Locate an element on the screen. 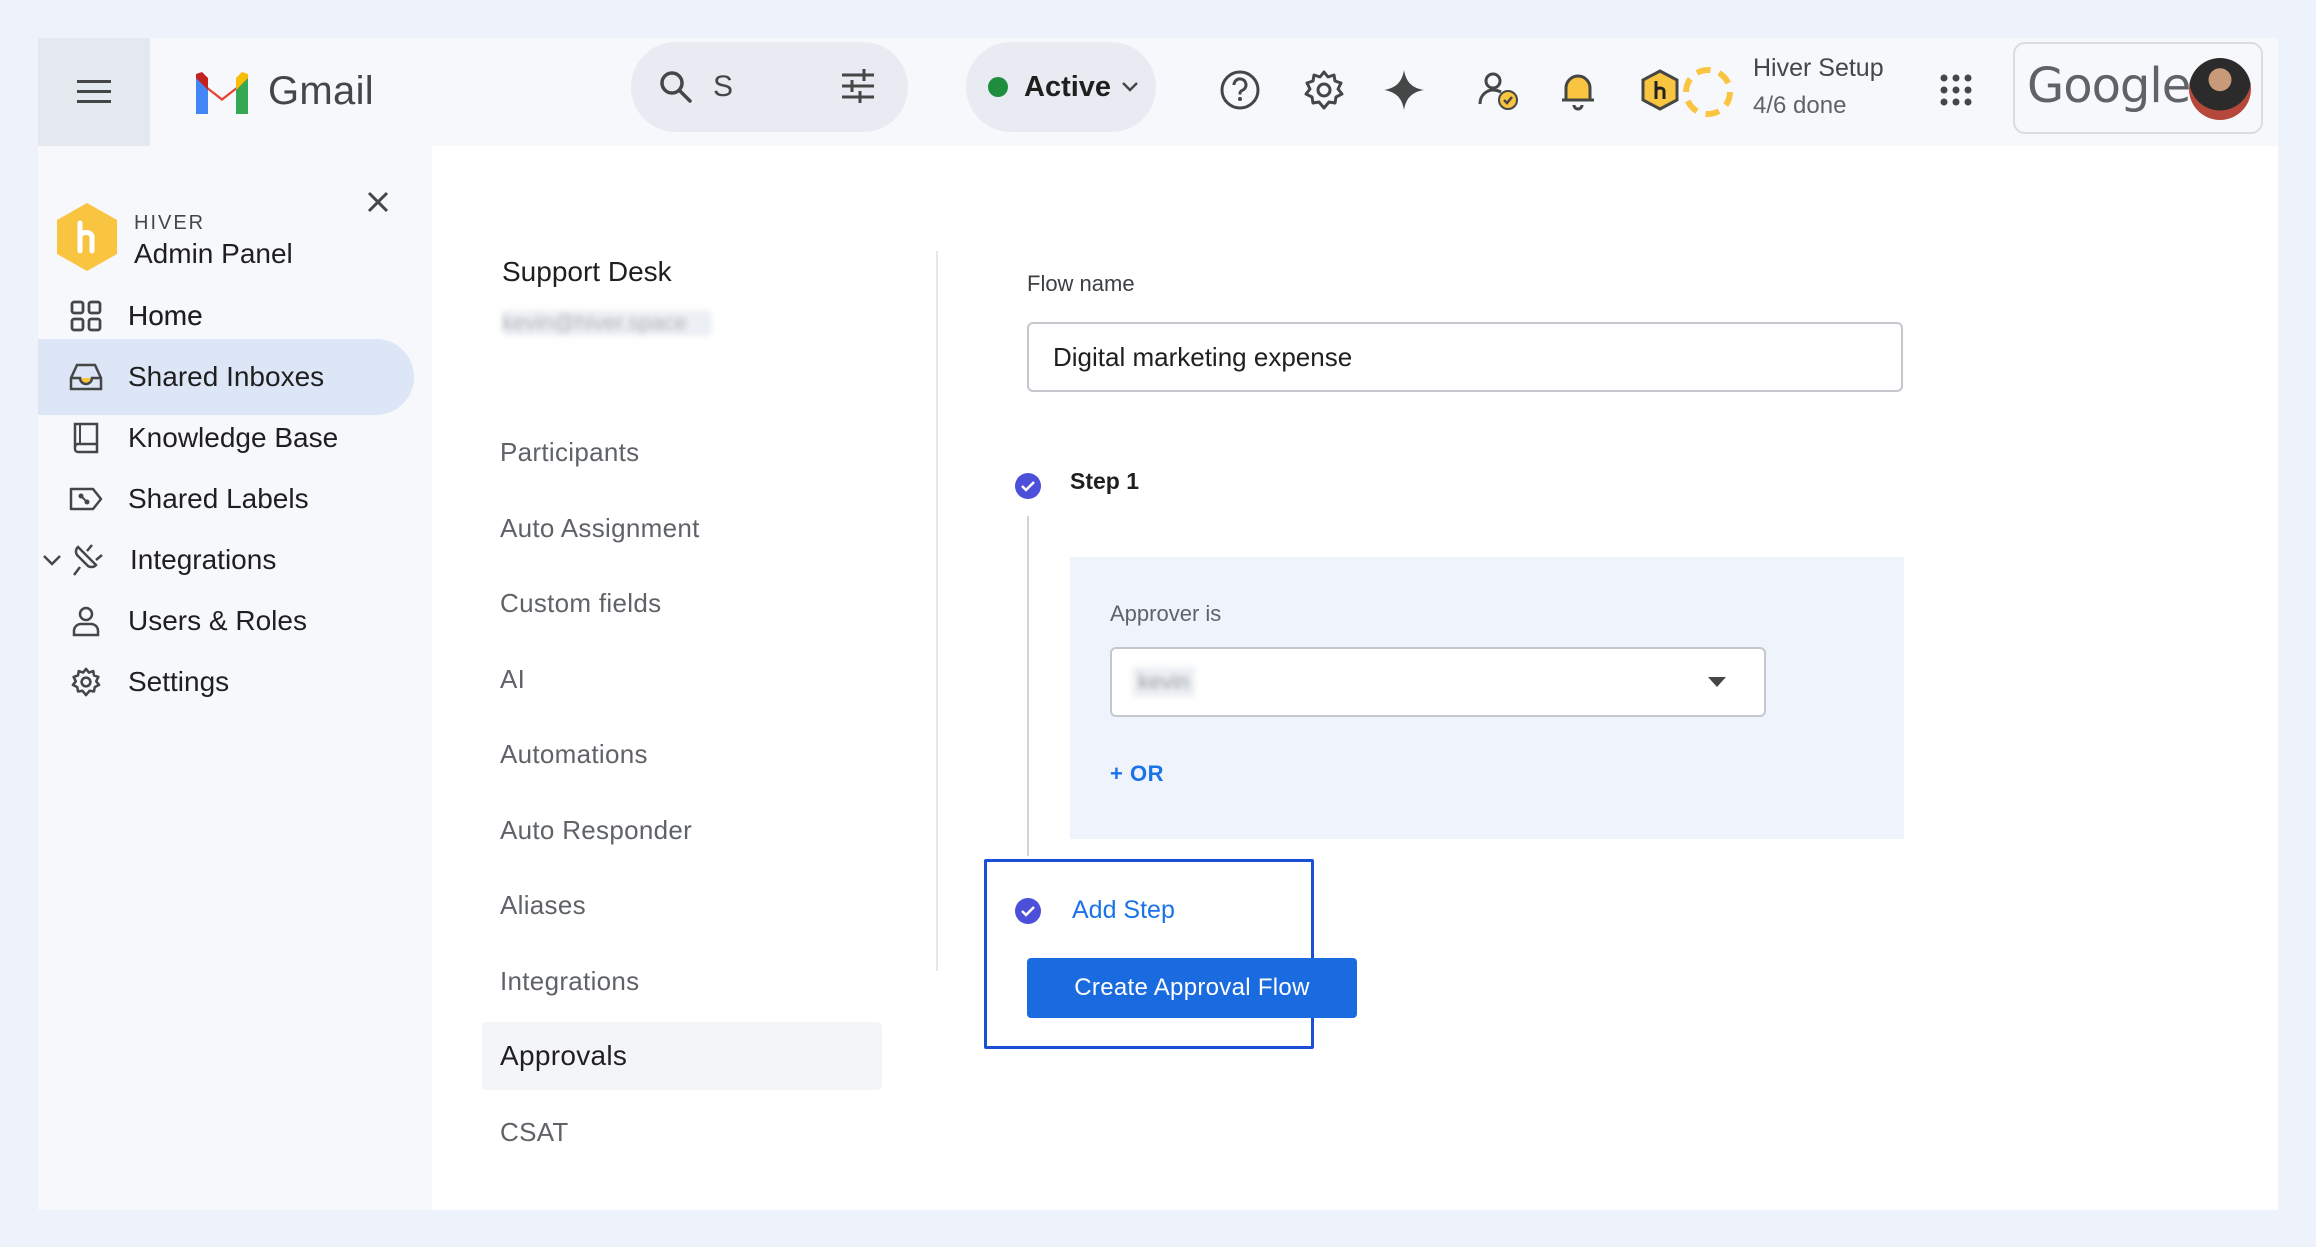 The height and width of the screenshot is (1247, 2316). step-1-card: Approver is kevin + OR is located at coordinates (1487, 698).